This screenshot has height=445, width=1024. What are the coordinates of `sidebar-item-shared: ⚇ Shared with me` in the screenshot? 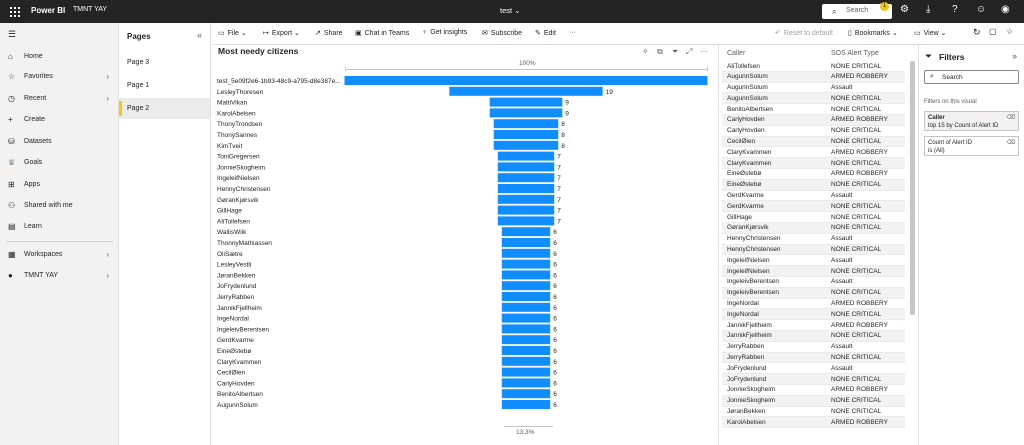 It's located at (59, 206).